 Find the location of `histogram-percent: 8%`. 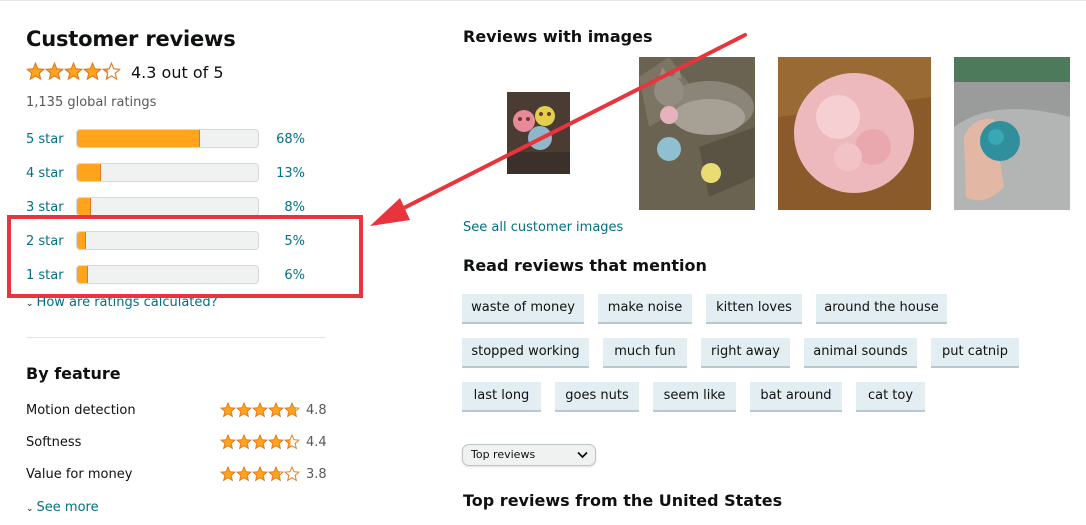

histogram-percent: 8% is located at coordinates (294, 207).